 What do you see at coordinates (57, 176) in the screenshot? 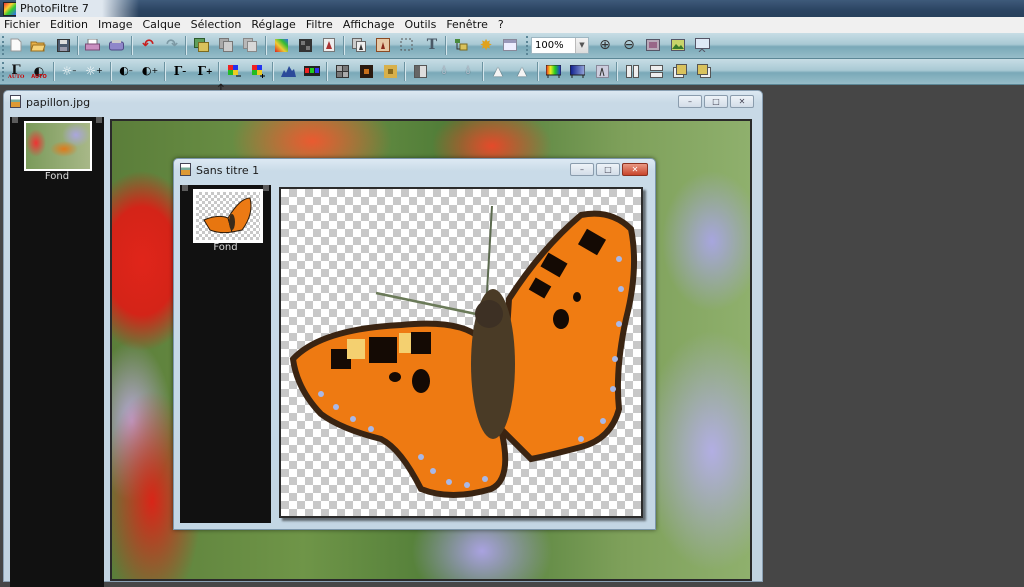
I see `layer-label: Fond` at bounding box center [57, 176].